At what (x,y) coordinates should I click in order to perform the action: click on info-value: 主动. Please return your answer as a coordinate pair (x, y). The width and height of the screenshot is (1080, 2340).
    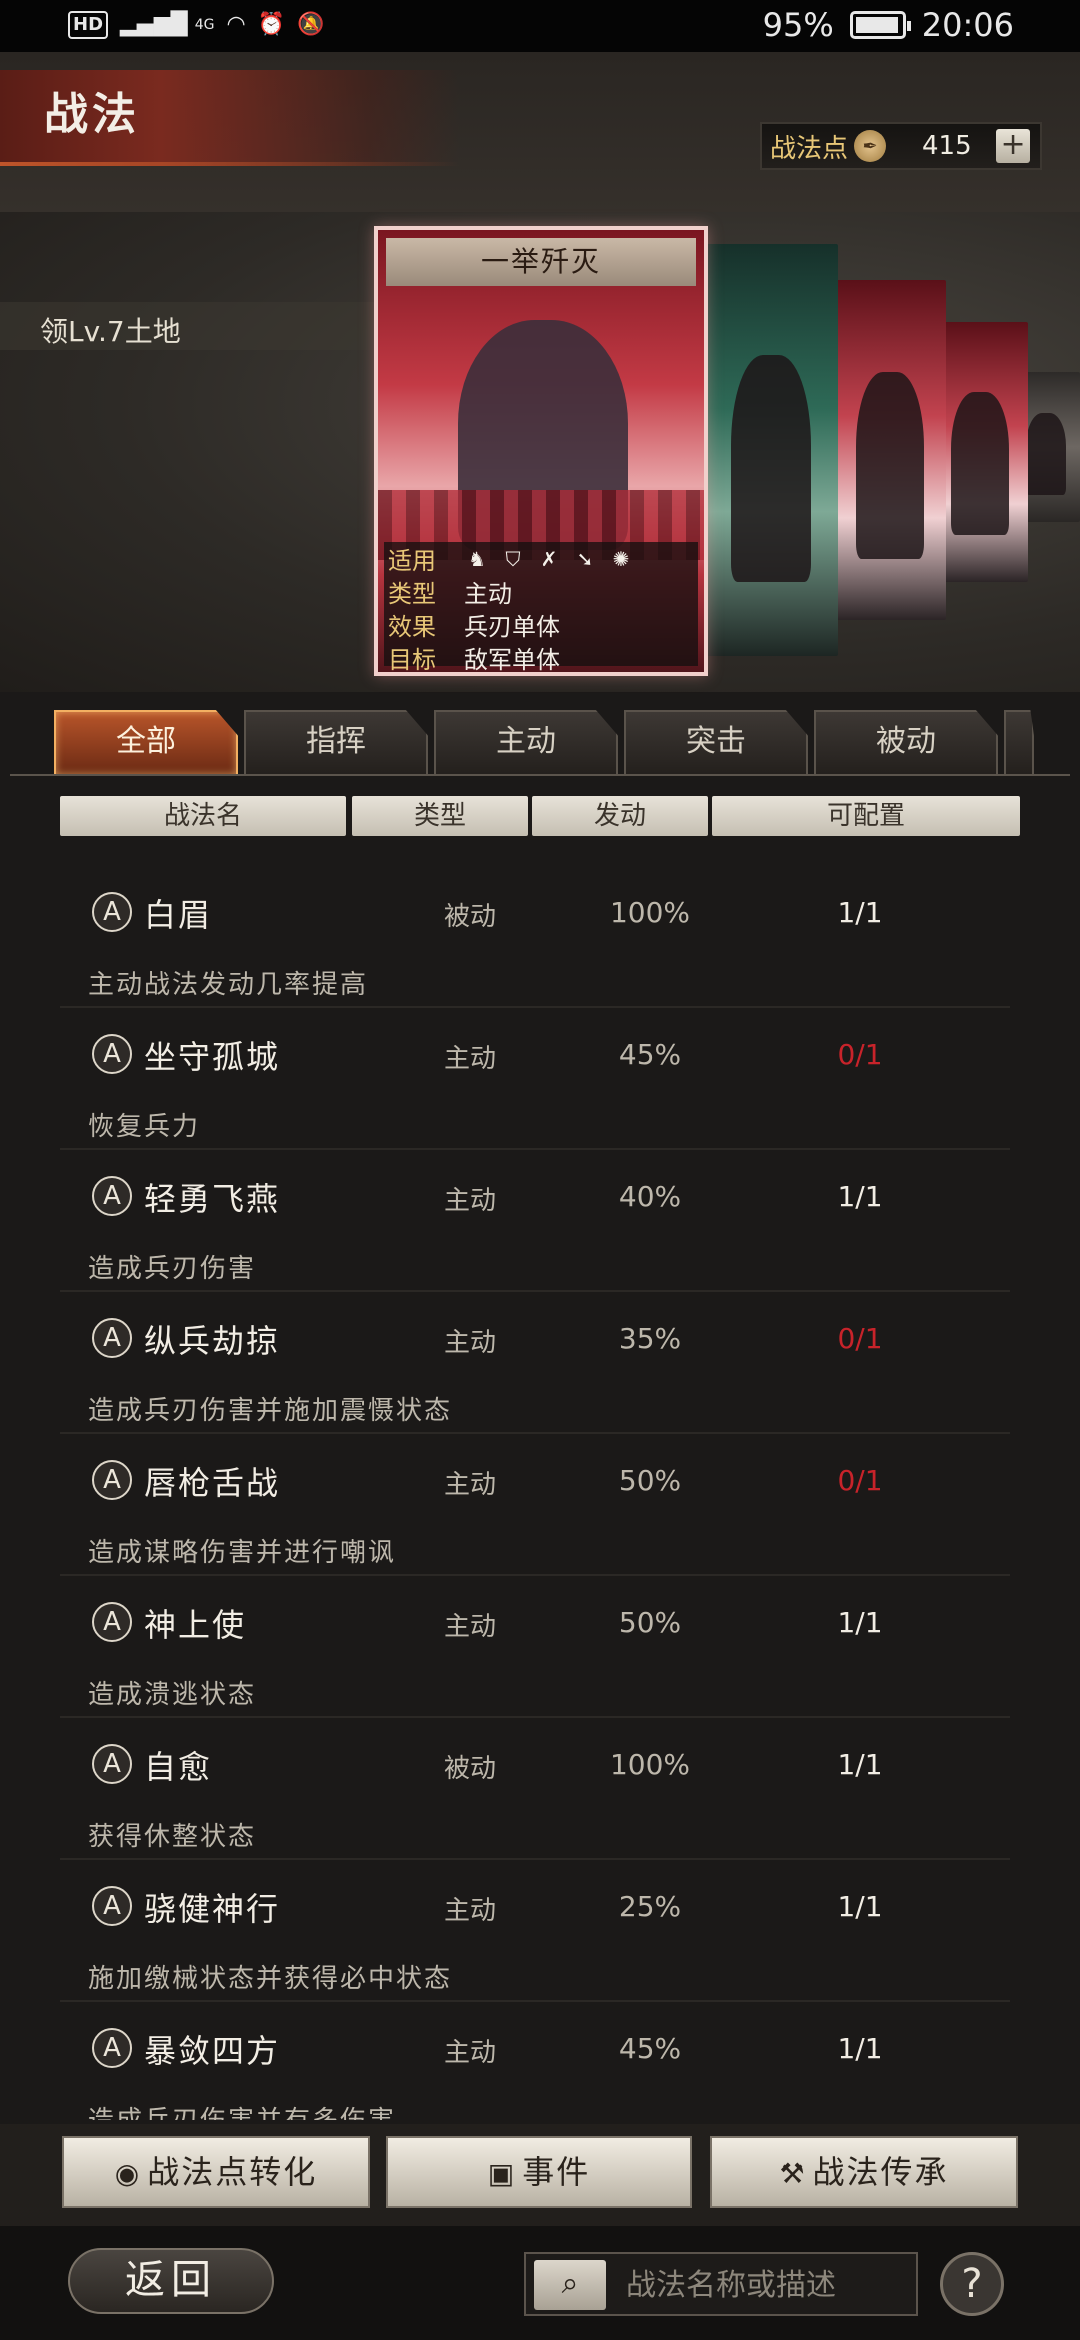
    Looking at the image, I should click on (488, 594).